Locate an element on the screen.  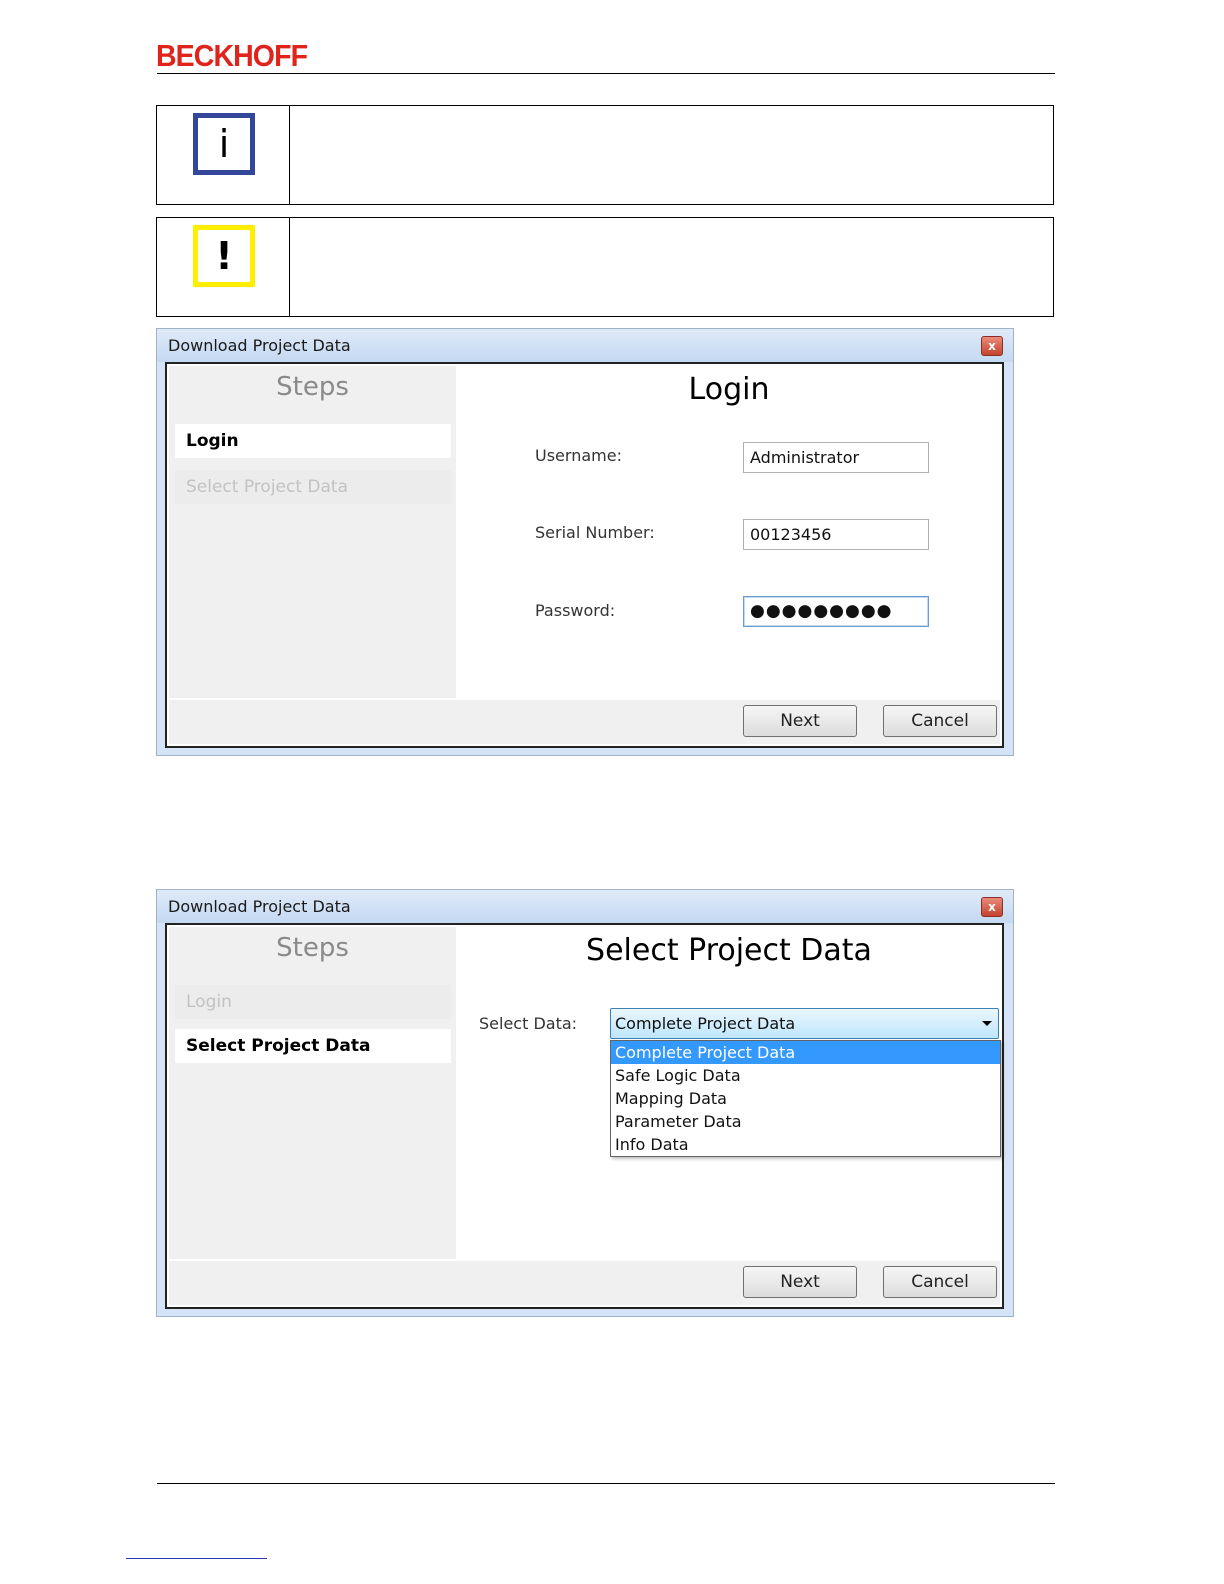
chevron-down-icon is located at coordinates (987, 1023).